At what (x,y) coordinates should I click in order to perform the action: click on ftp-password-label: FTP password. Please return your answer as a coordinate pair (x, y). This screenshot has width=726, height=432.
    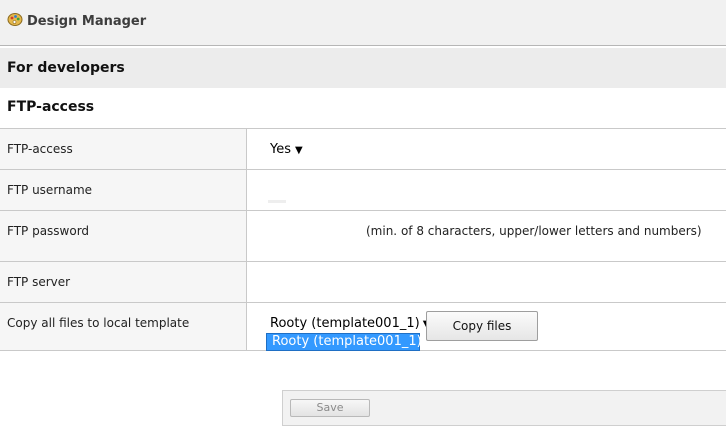
    Looking at the image, I should click on (48, 231).